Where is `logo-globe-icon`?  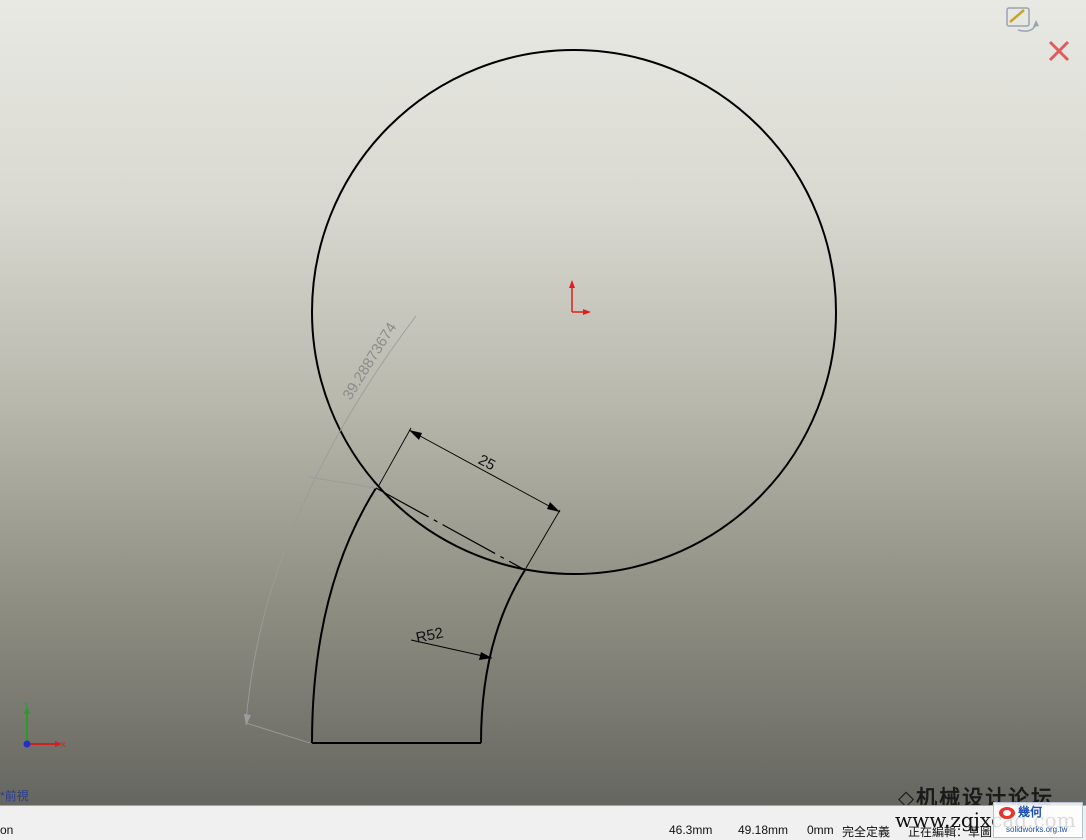 logo-globe-icon is located at coordinates (1007, 813).